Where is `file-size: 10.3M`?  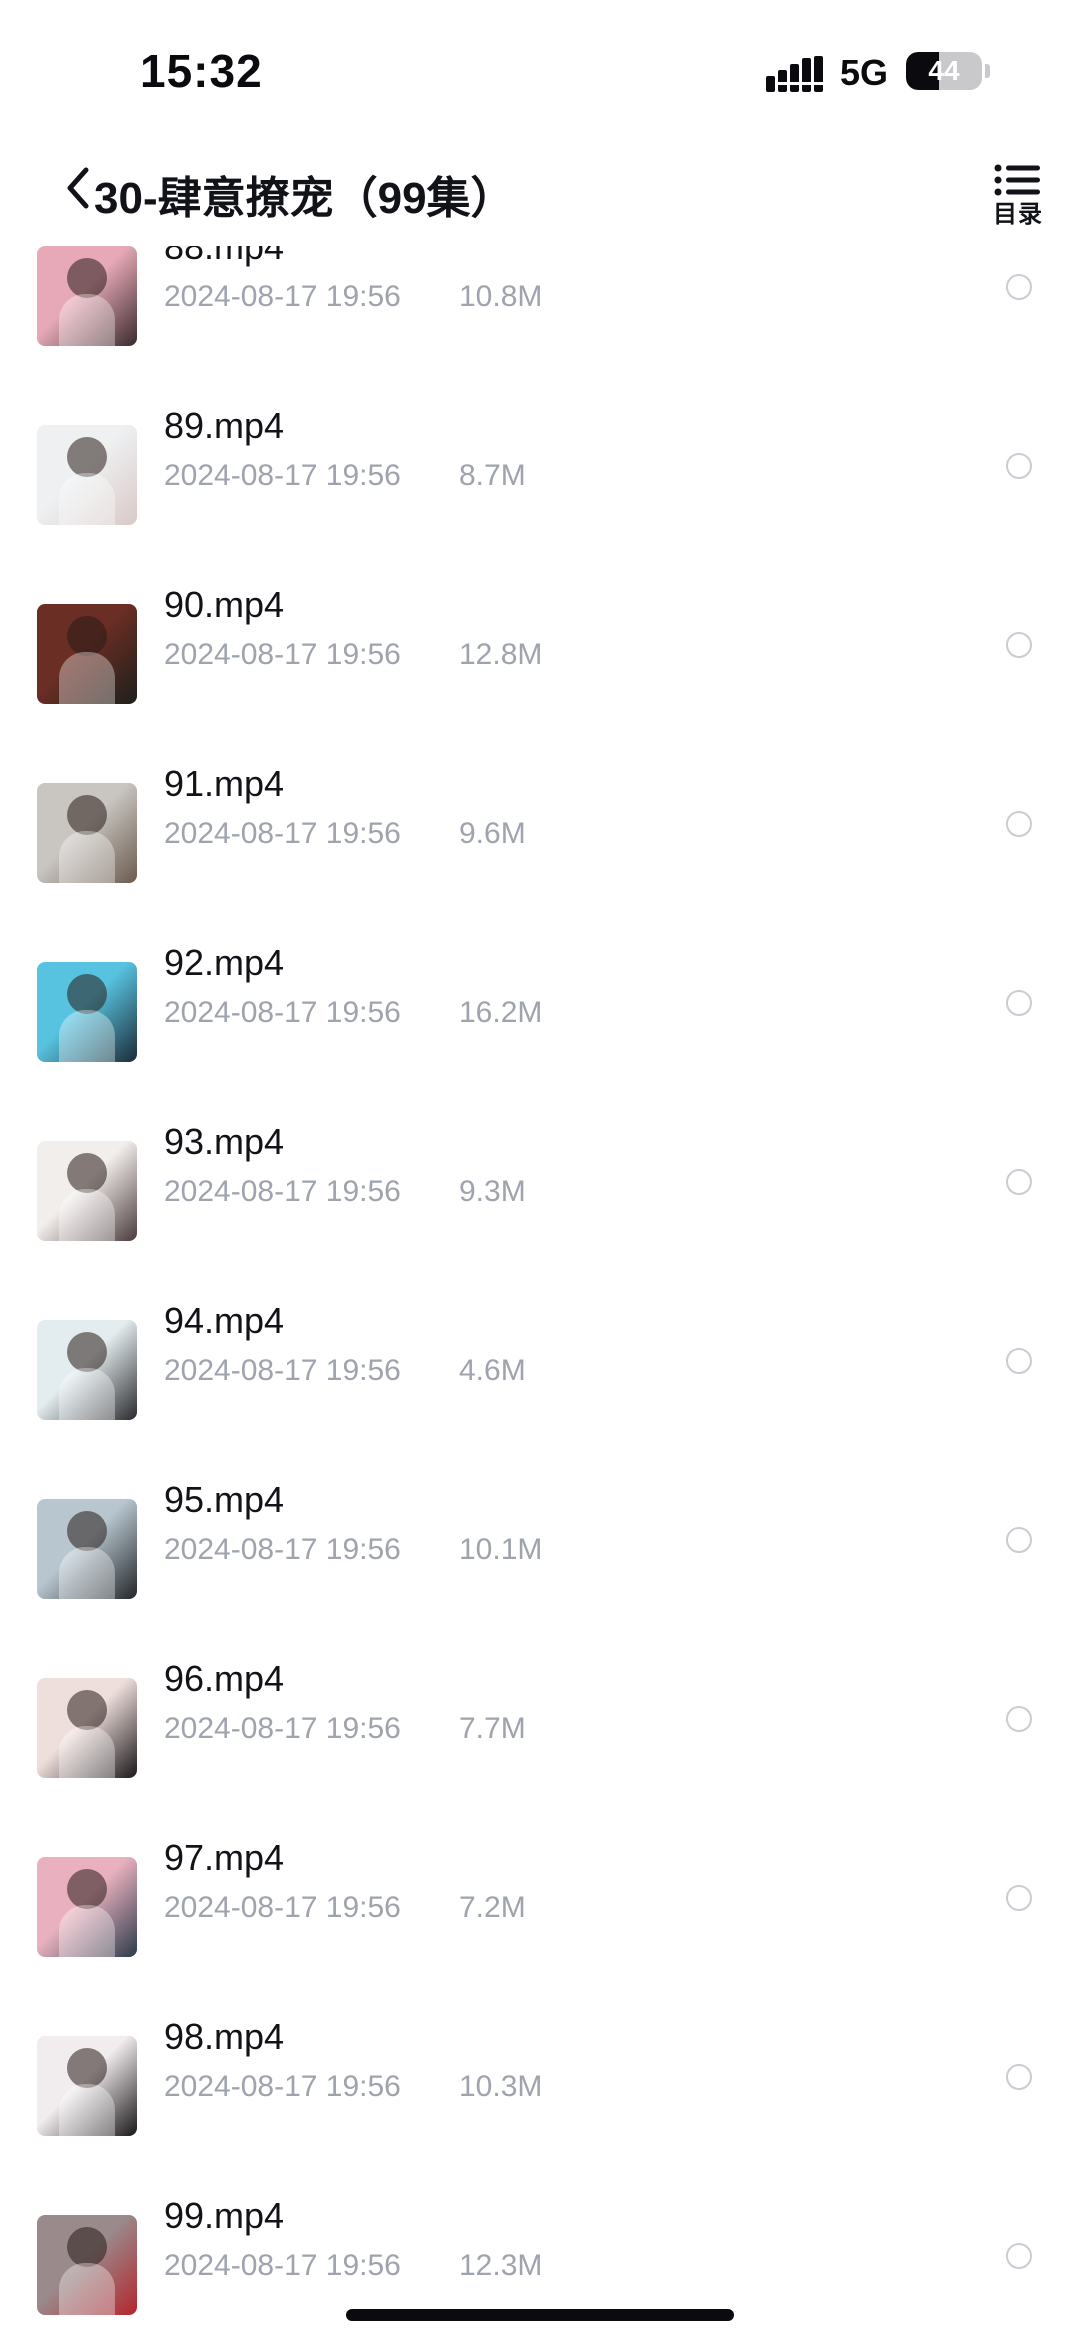 file-size: 10.3M is located at coordinates (501, 2086).